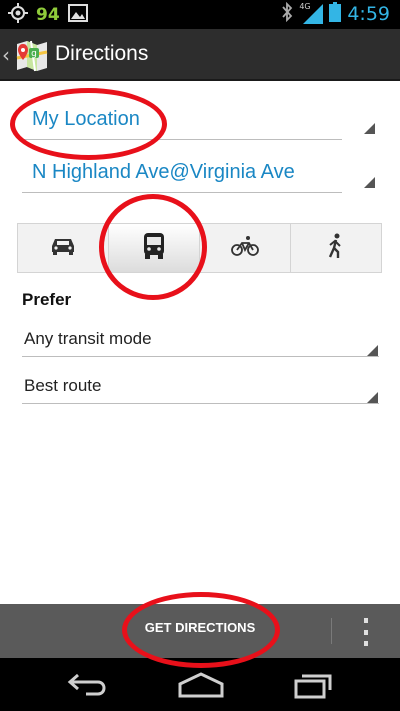  I want to click on action-bar: ‹ g Directions, so click(200, 55).